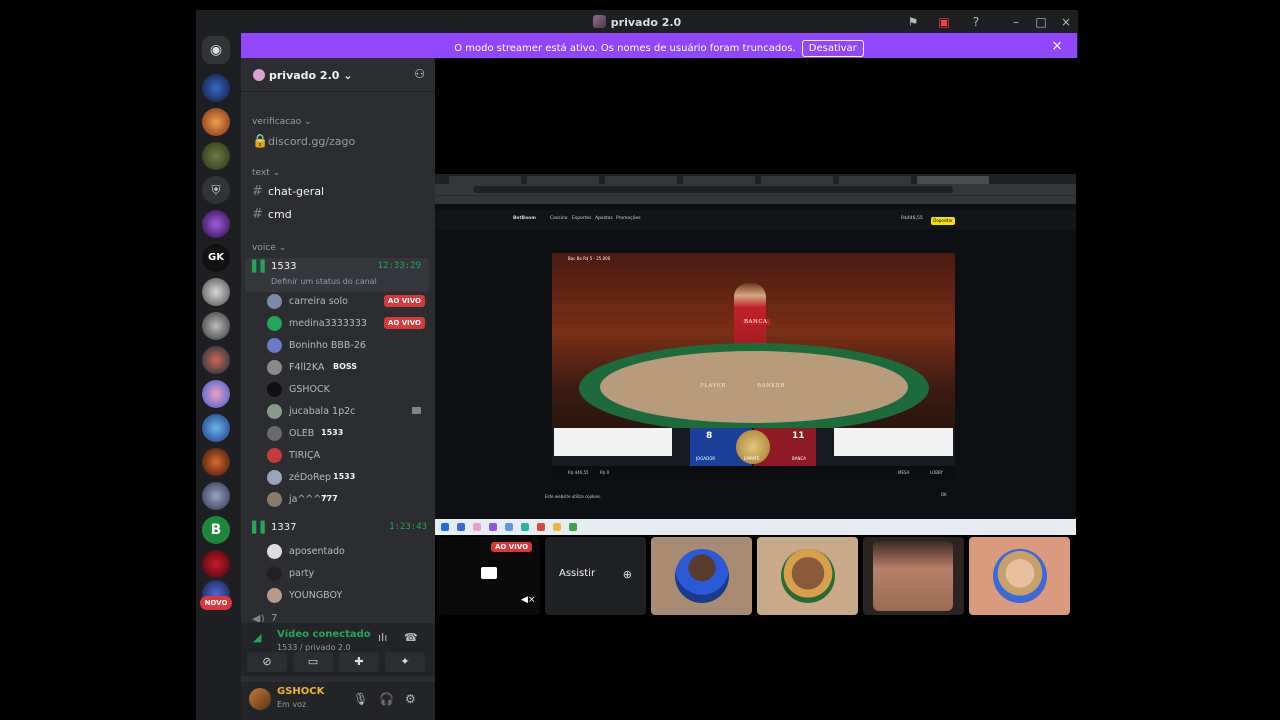 The image size is (1280, 720). What do you see at coordinates (216, 530) in the screenshot?
I see `server-b: B` at bounding box center [216, 530].